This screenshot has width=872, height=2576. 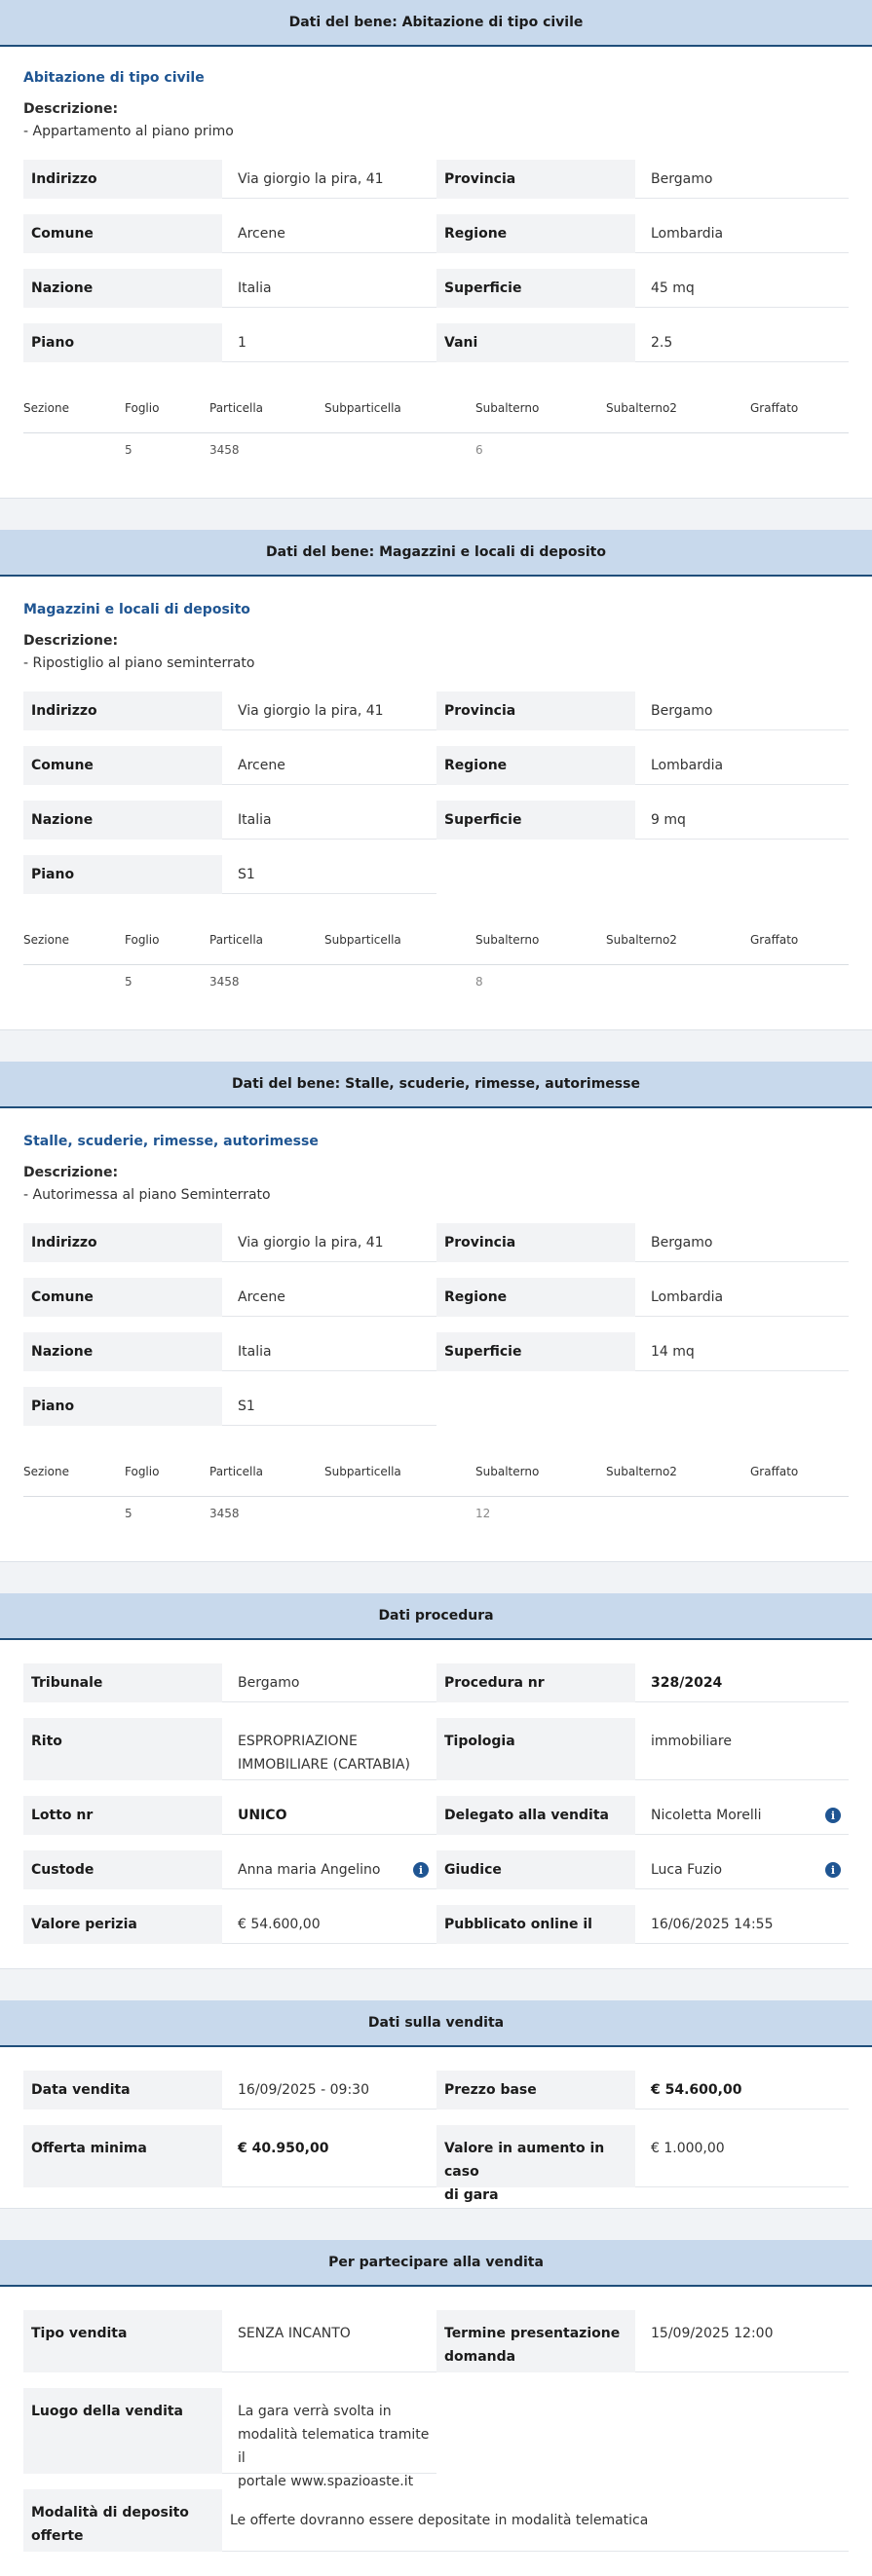 I want to click on piano-value: 1, so click(x=329, y=342).